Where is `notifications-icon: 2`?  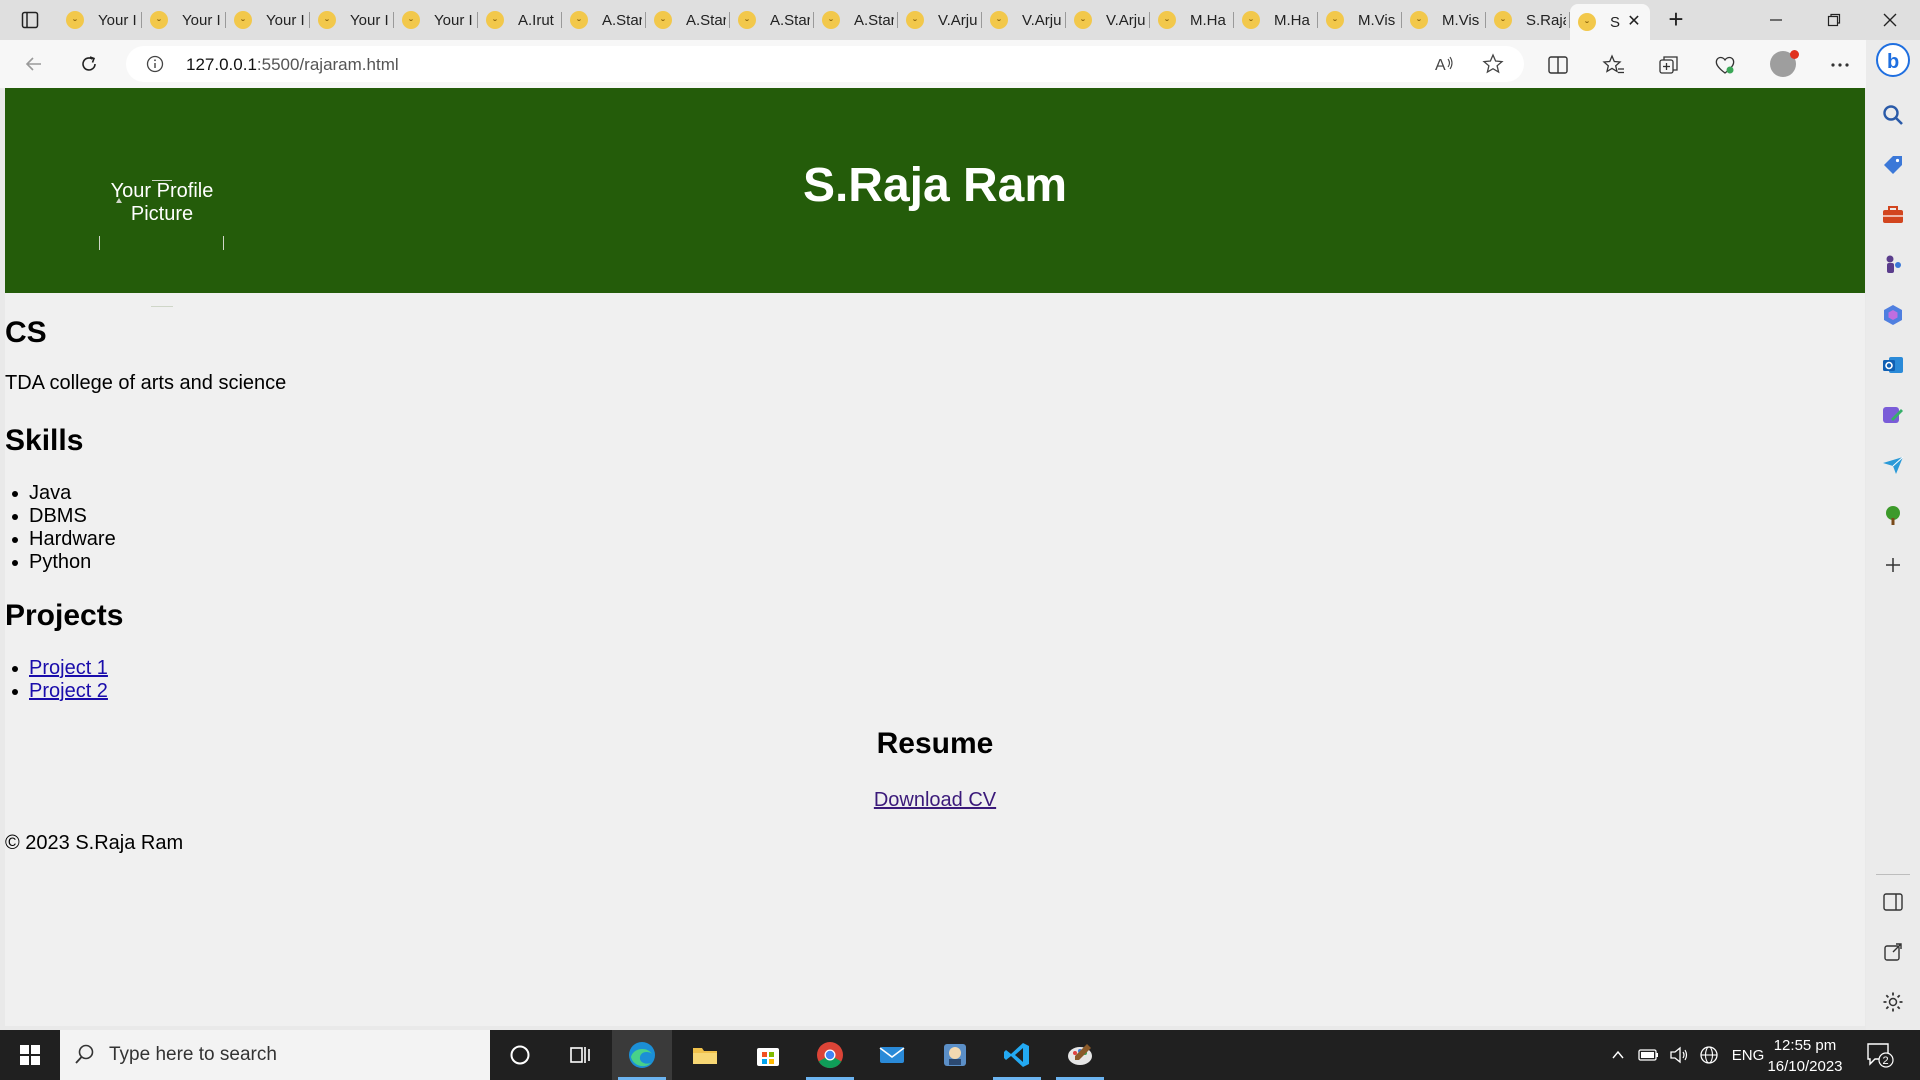
notifications-icon: 2 is located at coordinates (1880, 1057).